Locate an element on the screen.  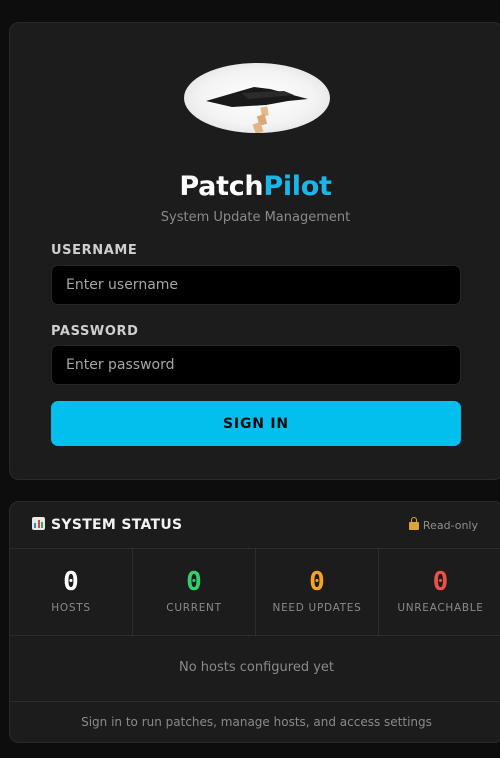
stat-label: UNREACHABLE is located at coordinates (440, 608).